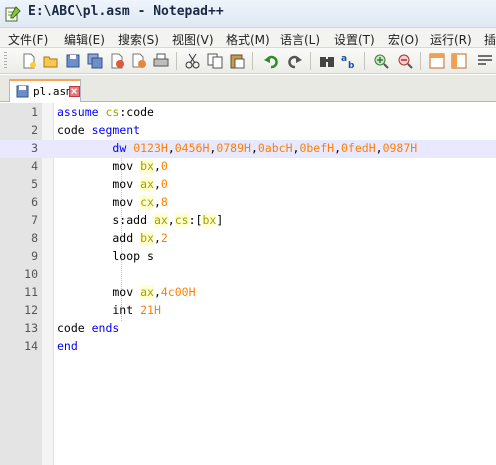 The height and width of the screenshot is (465, 496). I want to click on code-line: 9 loop s, so click(248, 257).